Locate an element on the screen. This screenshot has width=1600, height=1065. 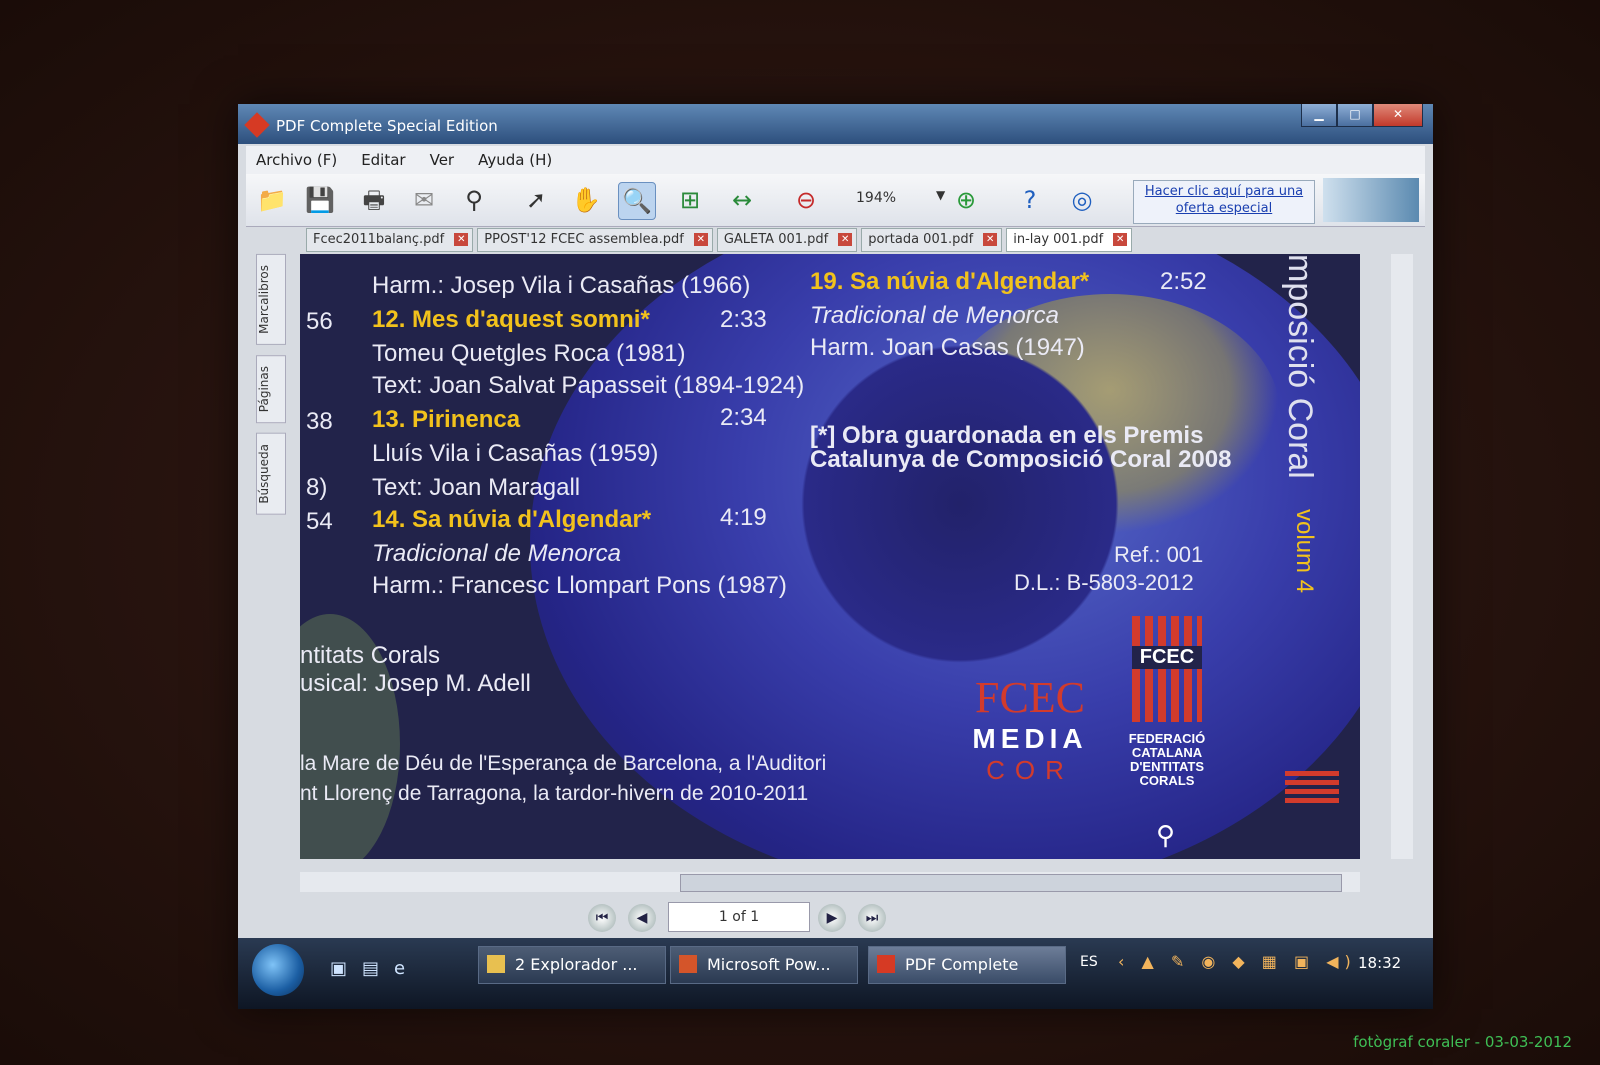
tab-galeta: GALETA 001.pdf ✕ is located at coordinates (787, 240).